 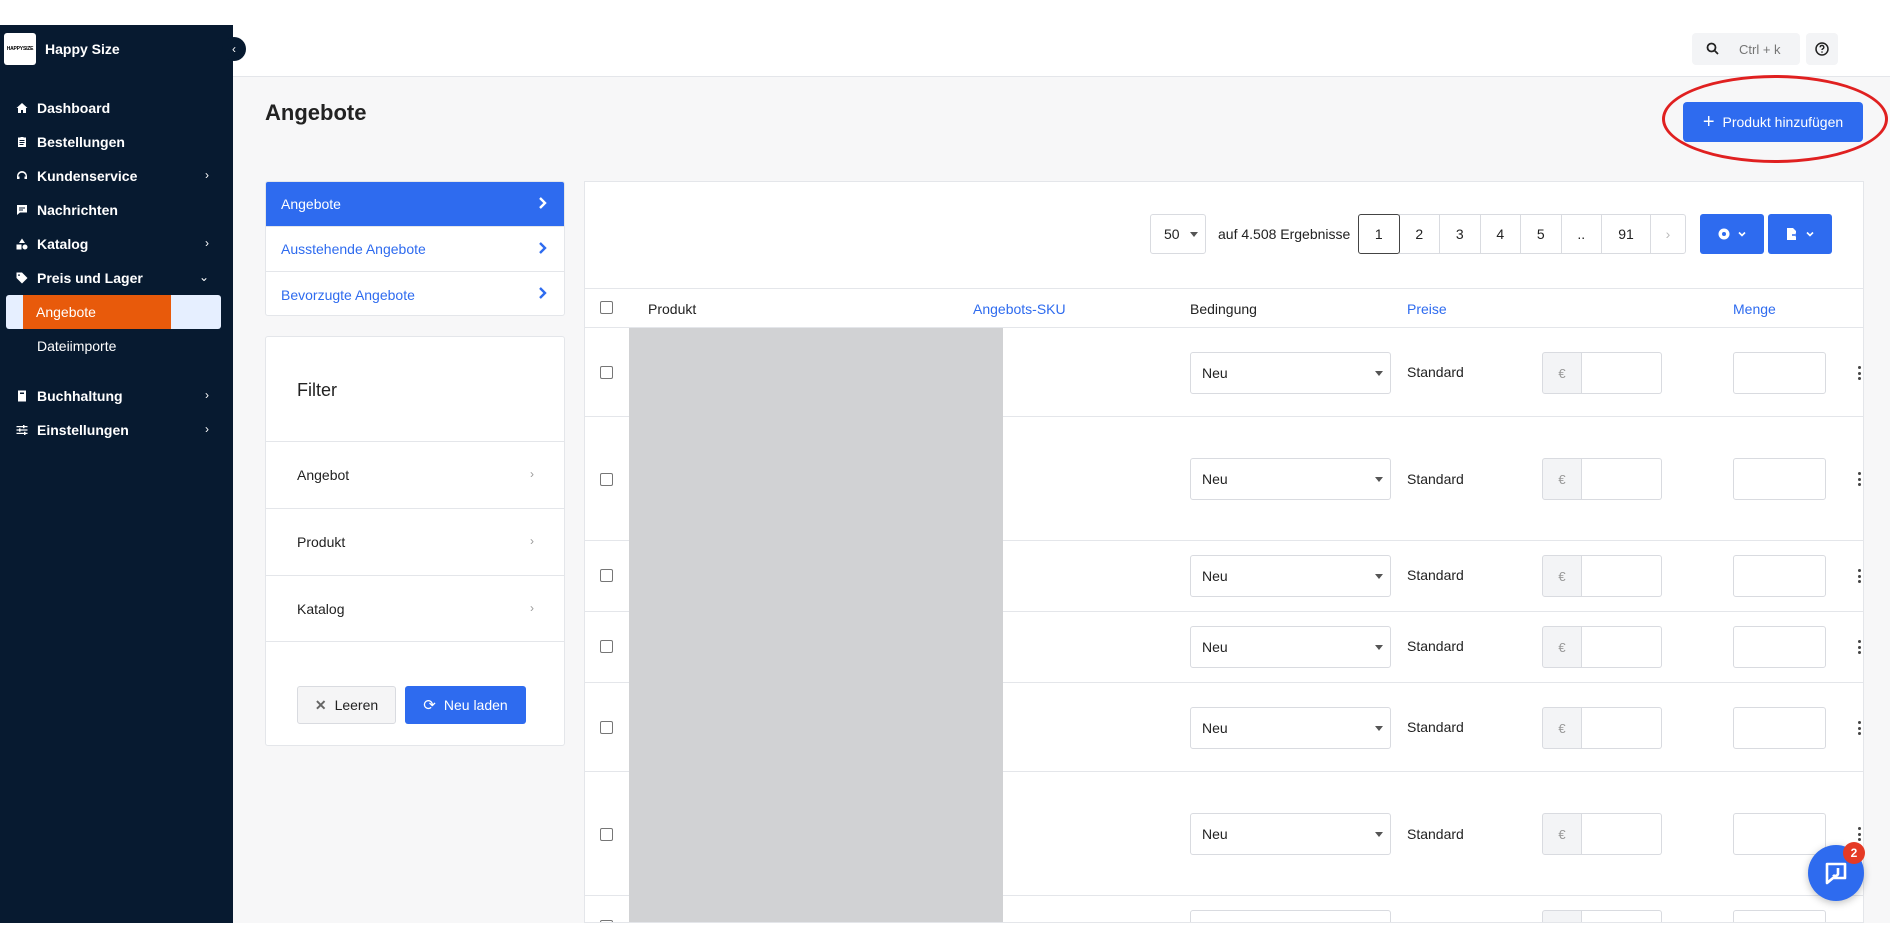 What do you see at coordinates (1773, 122) in the screenshot?
I see `add-product-button: + Produkt hinzufügen` at bounding box center [1773, 122].